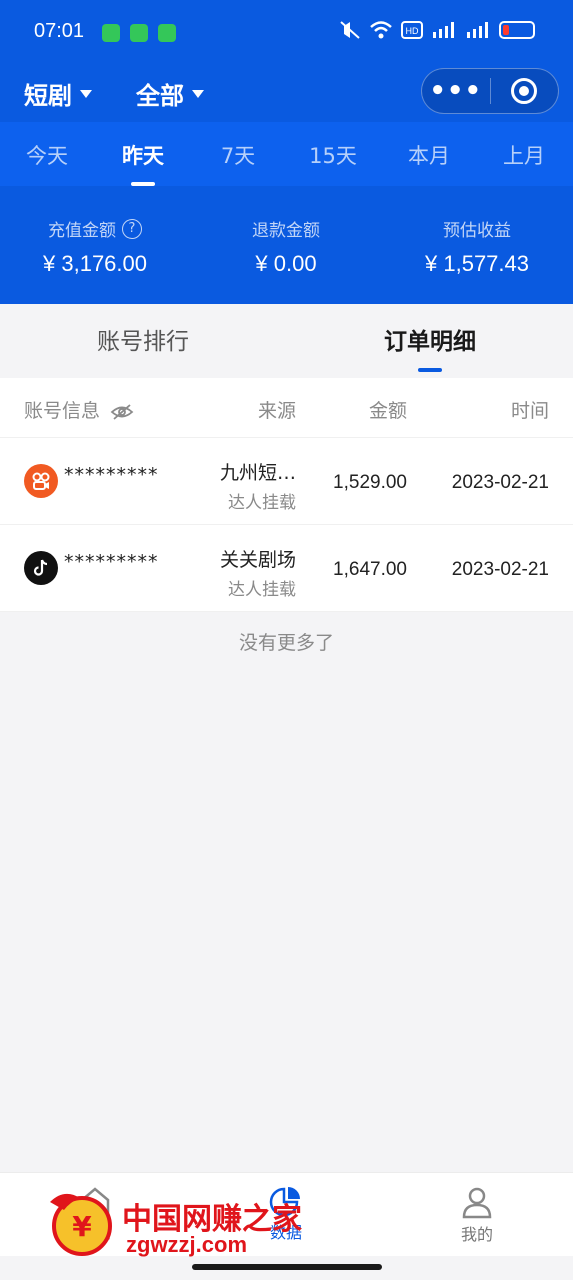 The width and height of the screenshot is (573, 1280). I want to click on home-indicator, so click(286, 1267).